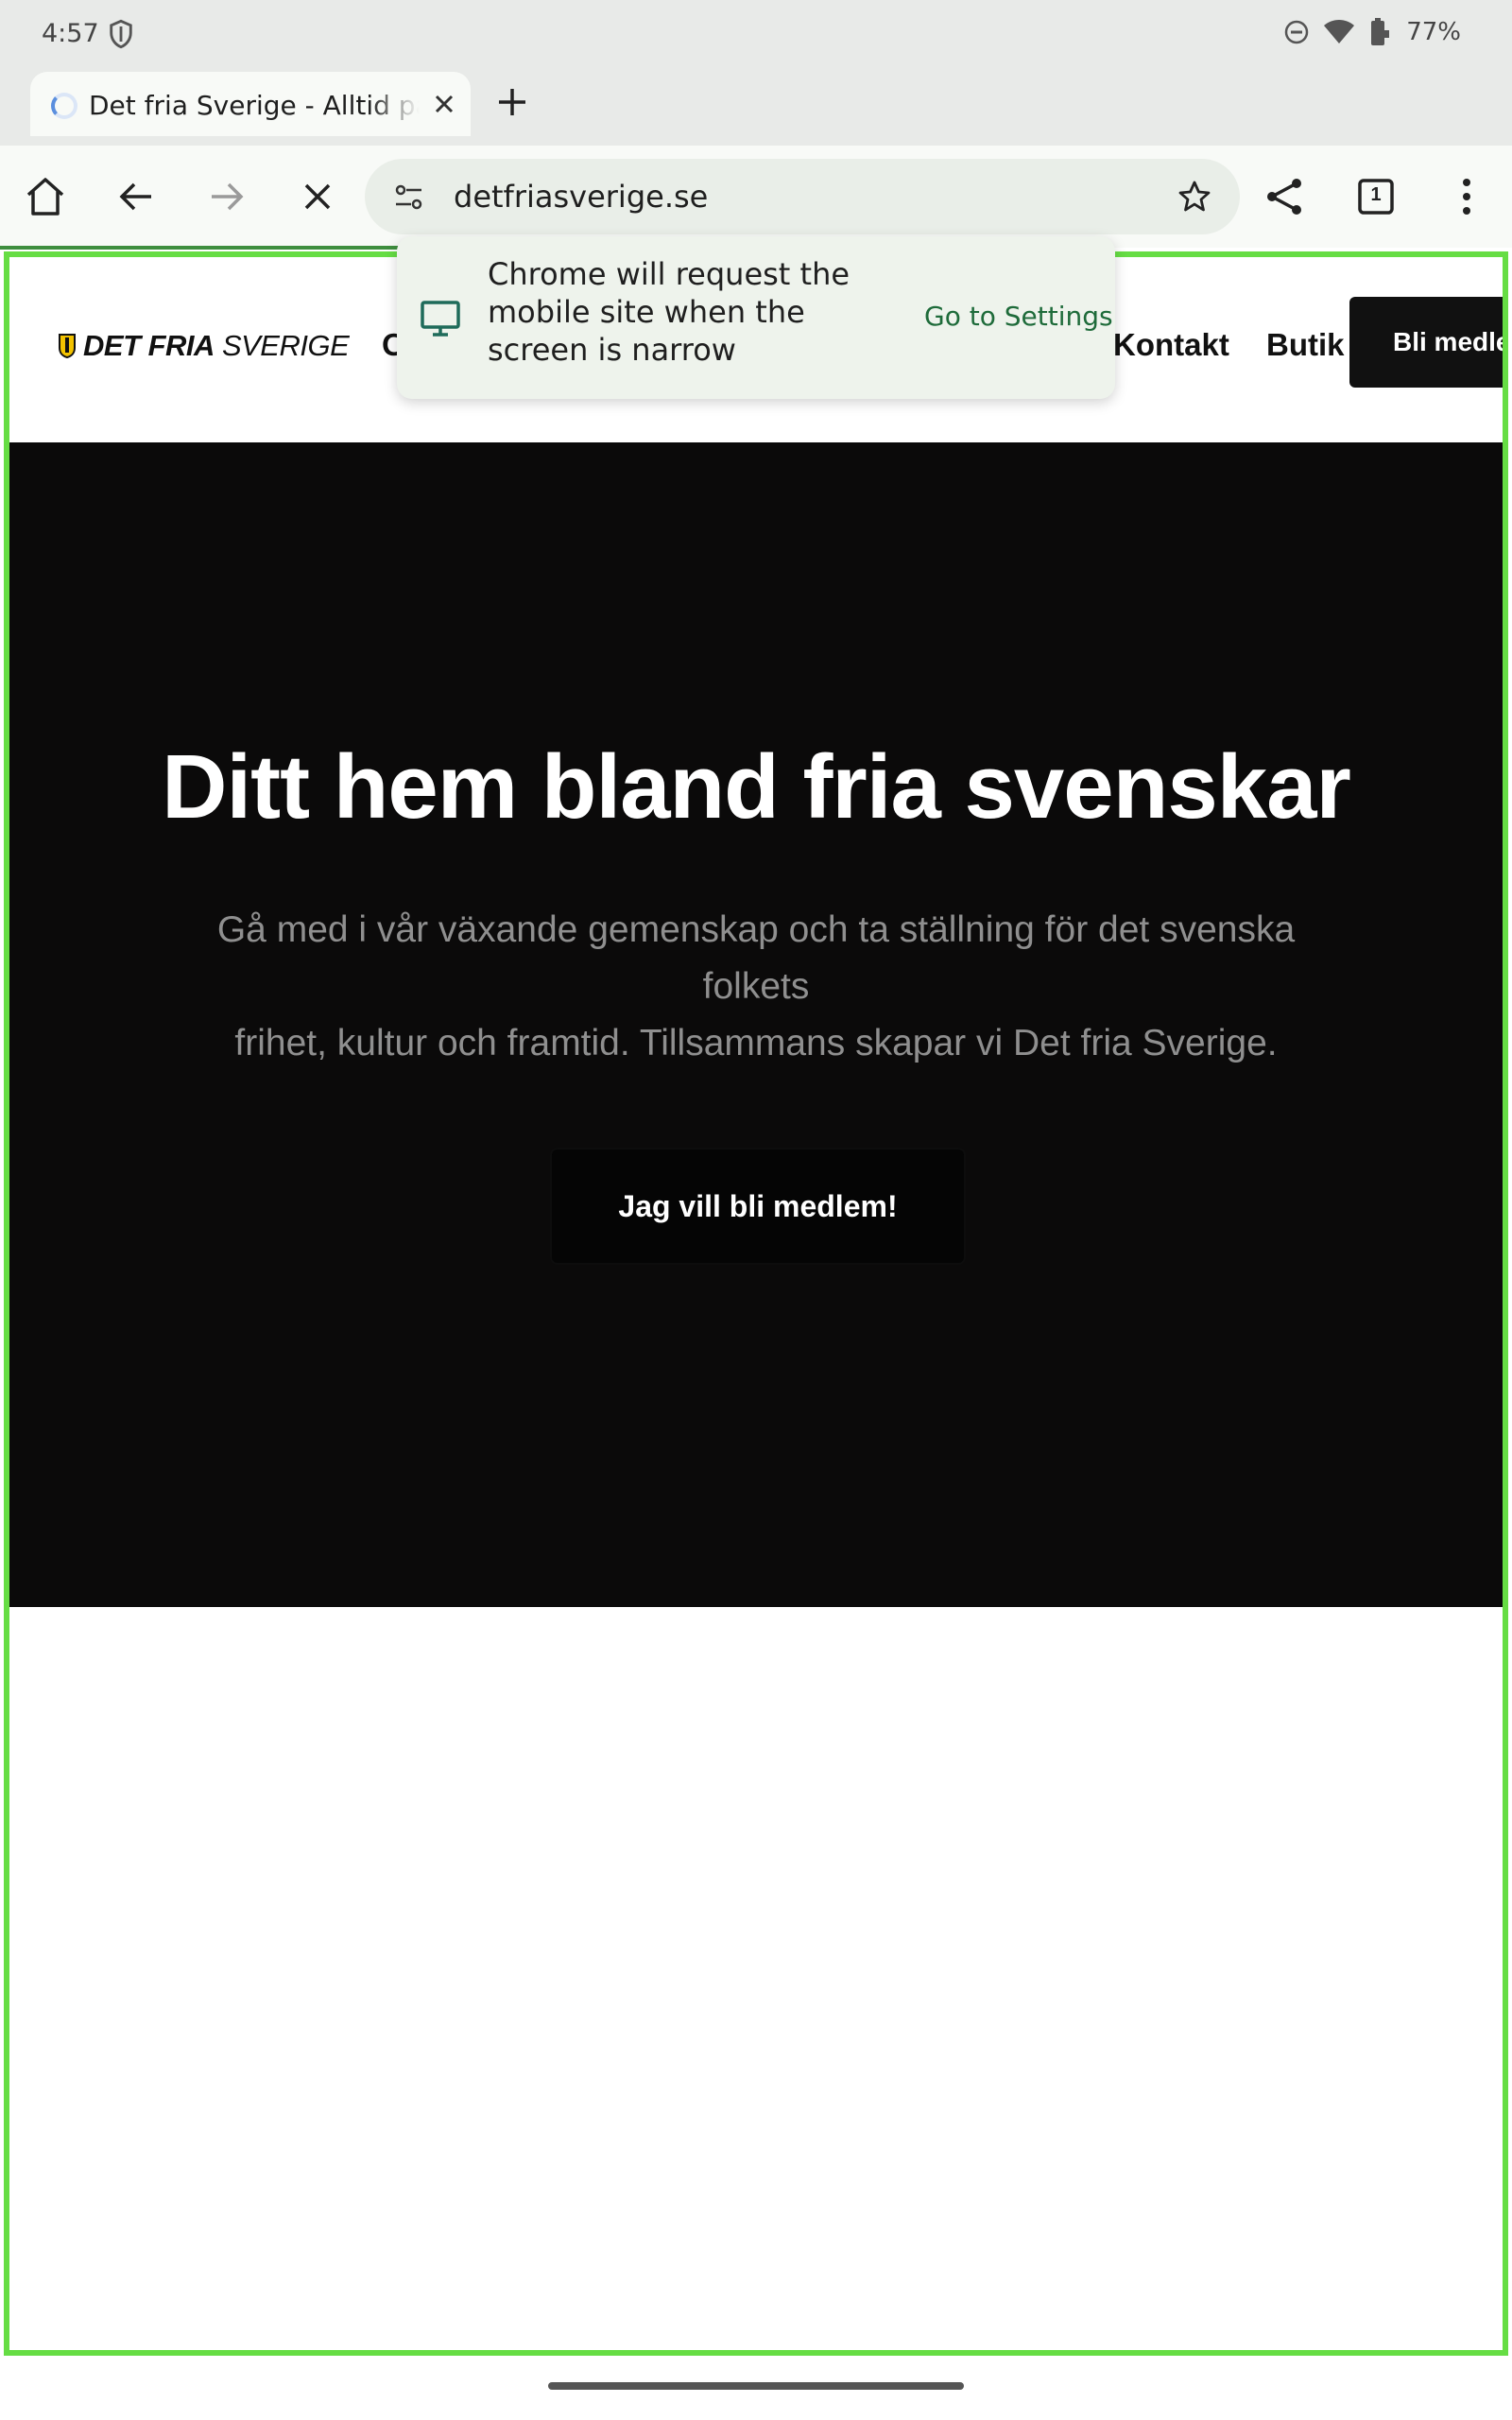  I want to click on nav-item-butik: Butik, so click(1305, 345).